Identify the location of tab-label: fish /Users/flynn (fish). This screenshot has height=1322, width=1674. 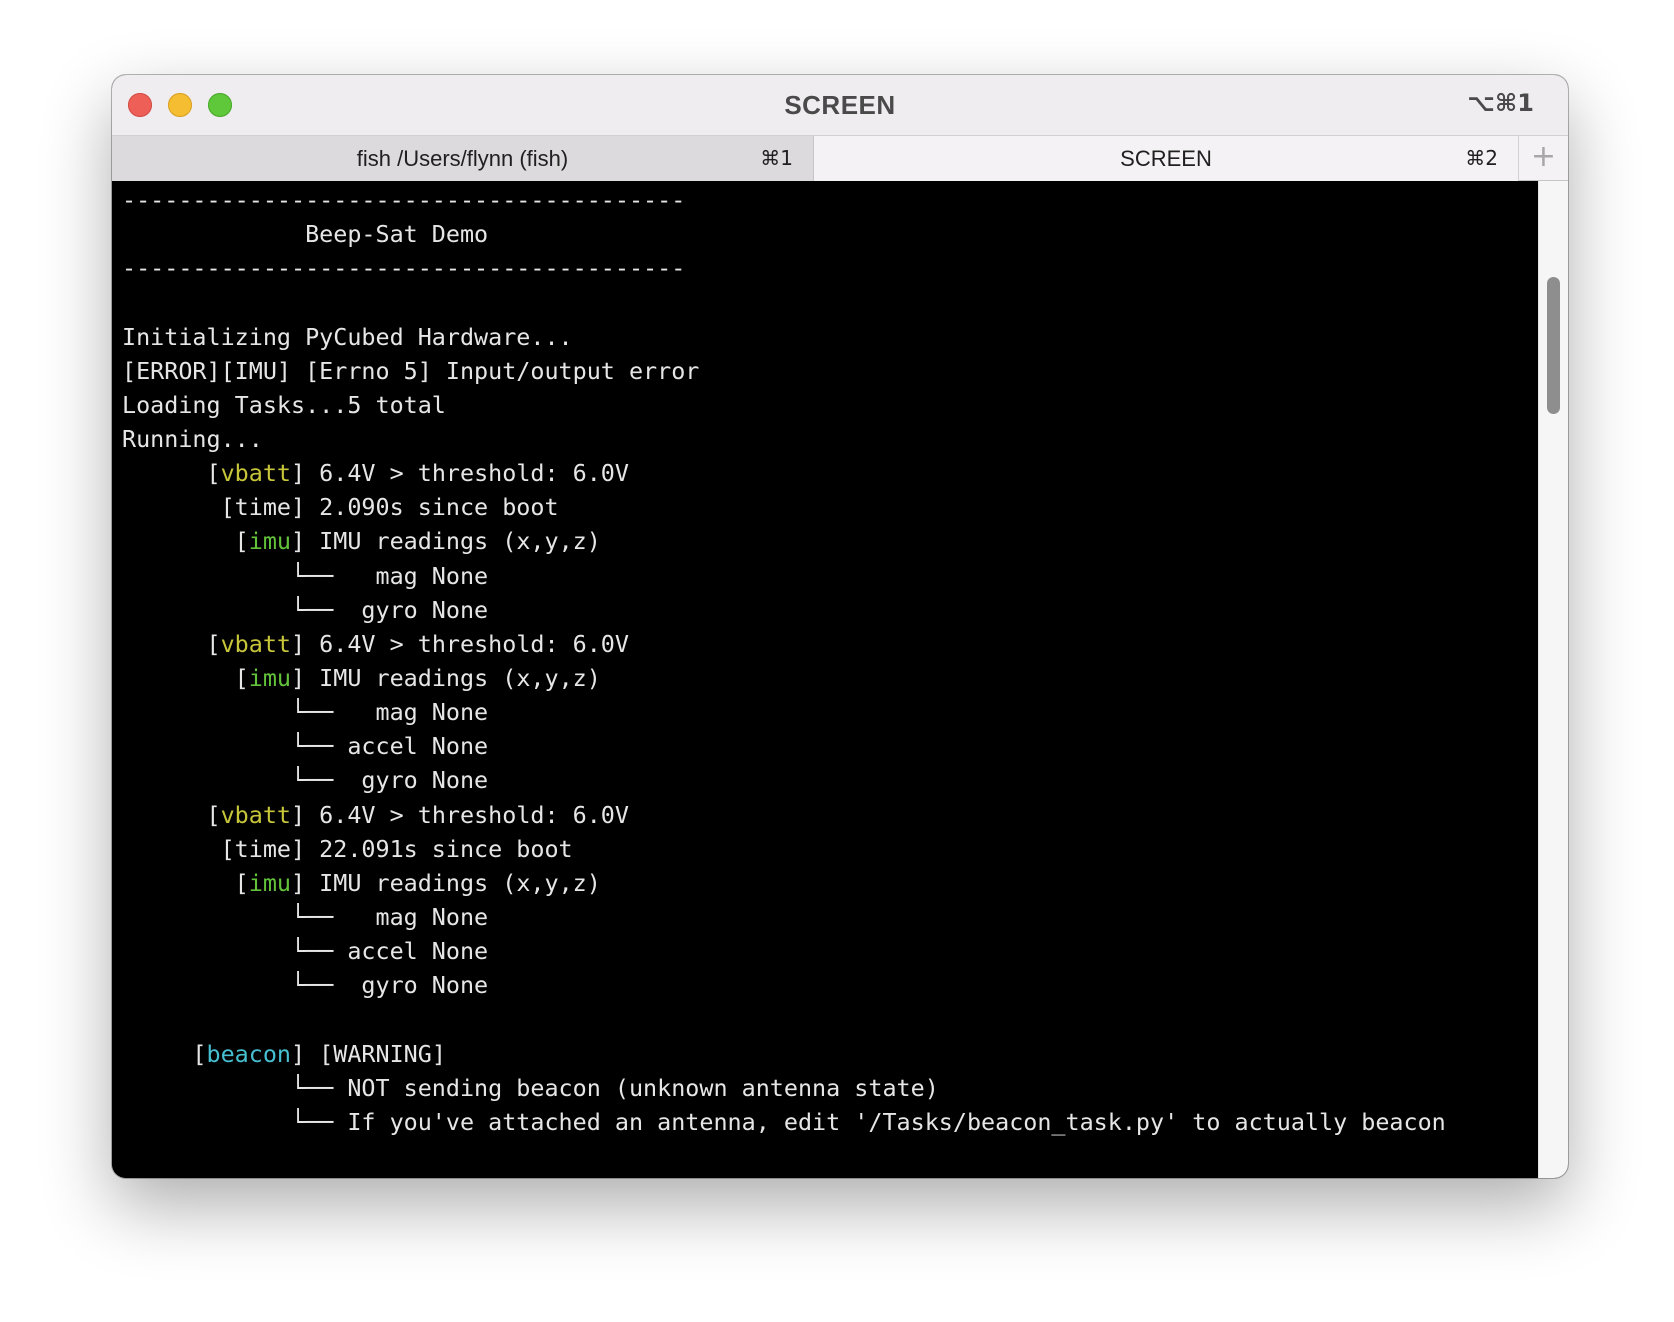
(462, 158).